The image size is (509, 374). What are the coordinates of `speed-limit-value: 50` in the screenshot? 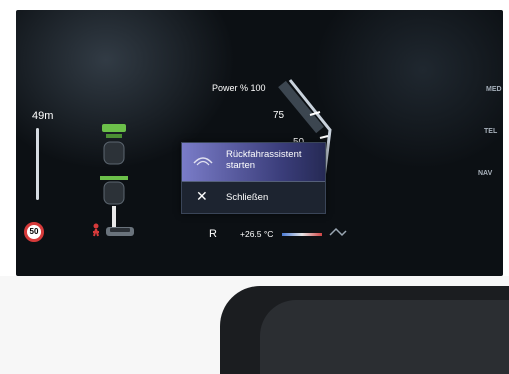 It's located at (34, 231).